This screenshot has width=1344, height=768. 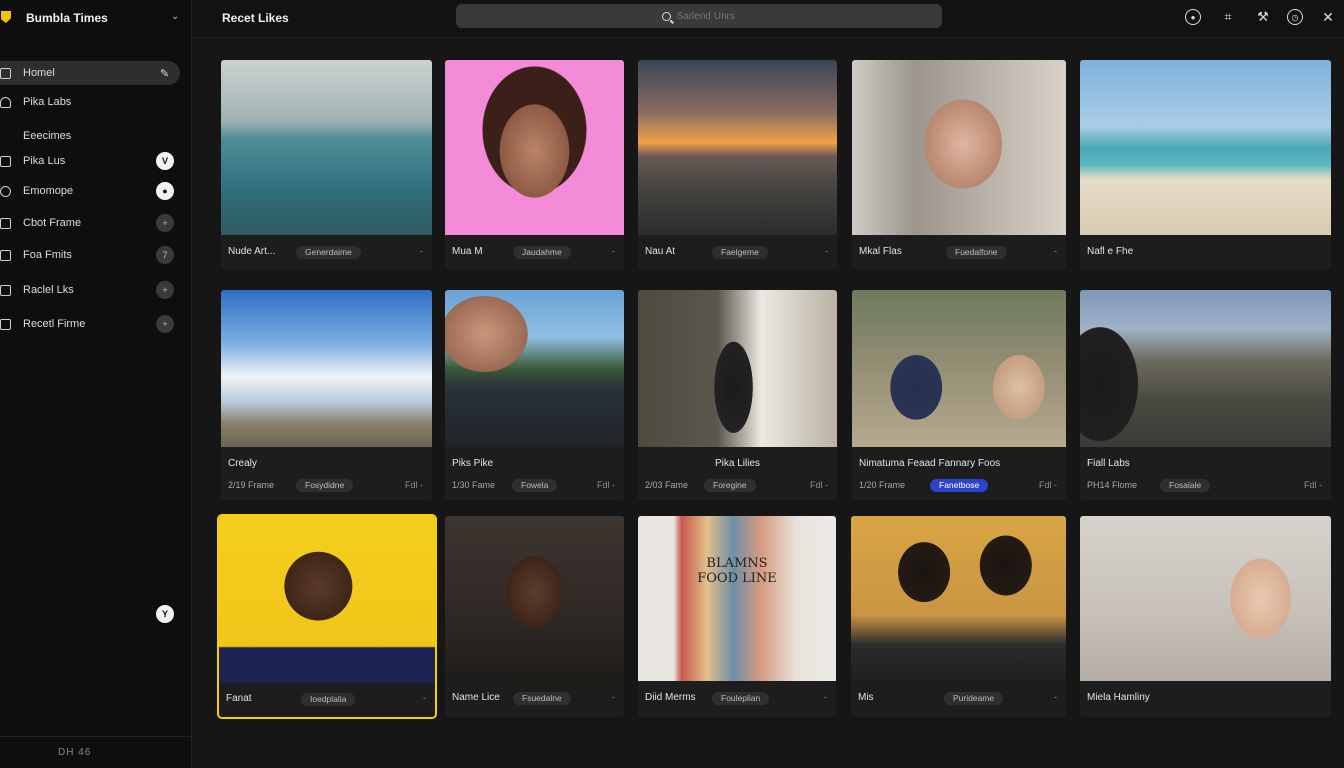 What do you see at coordinates (47, 102) in the screenshot?
I see `sidebar-item-label: Pika Labs` at bounding box center [47, 102].